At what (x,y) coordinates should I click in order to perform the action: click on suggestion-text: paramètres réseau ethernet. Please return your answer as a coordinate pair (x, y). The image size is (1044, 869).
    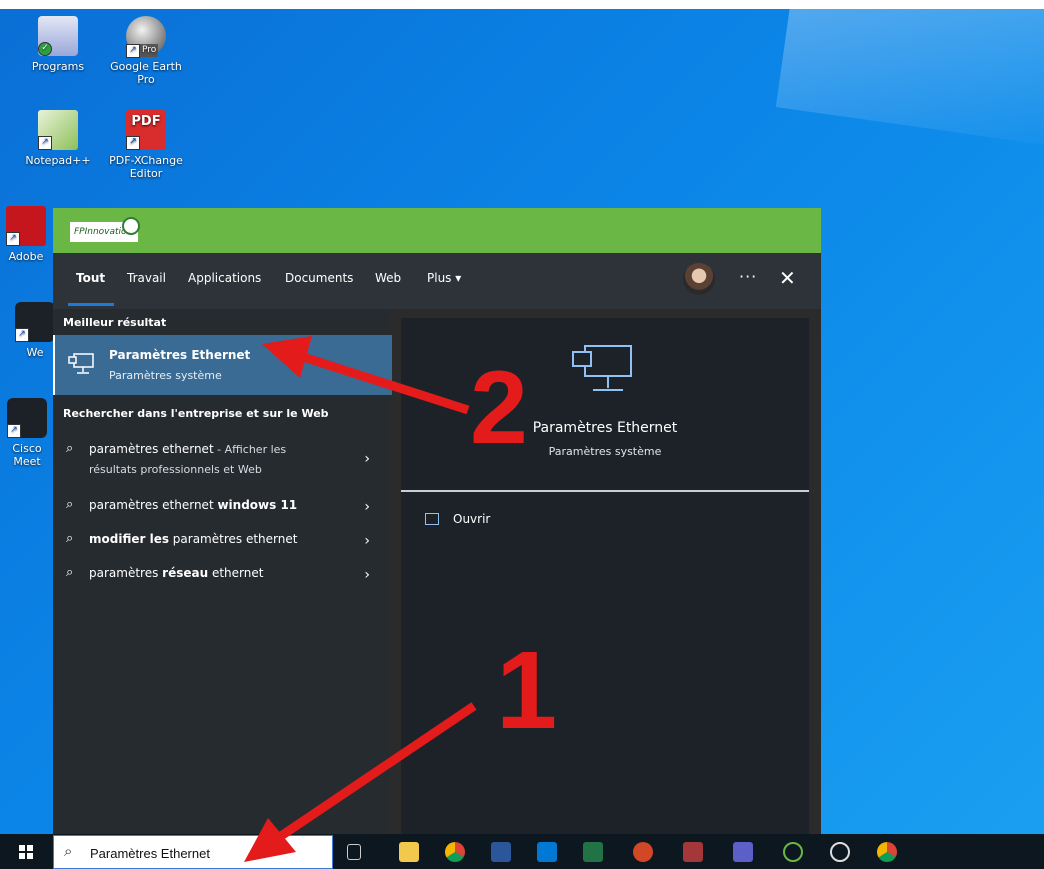
    Looking at the image, I should click on (176, 573).